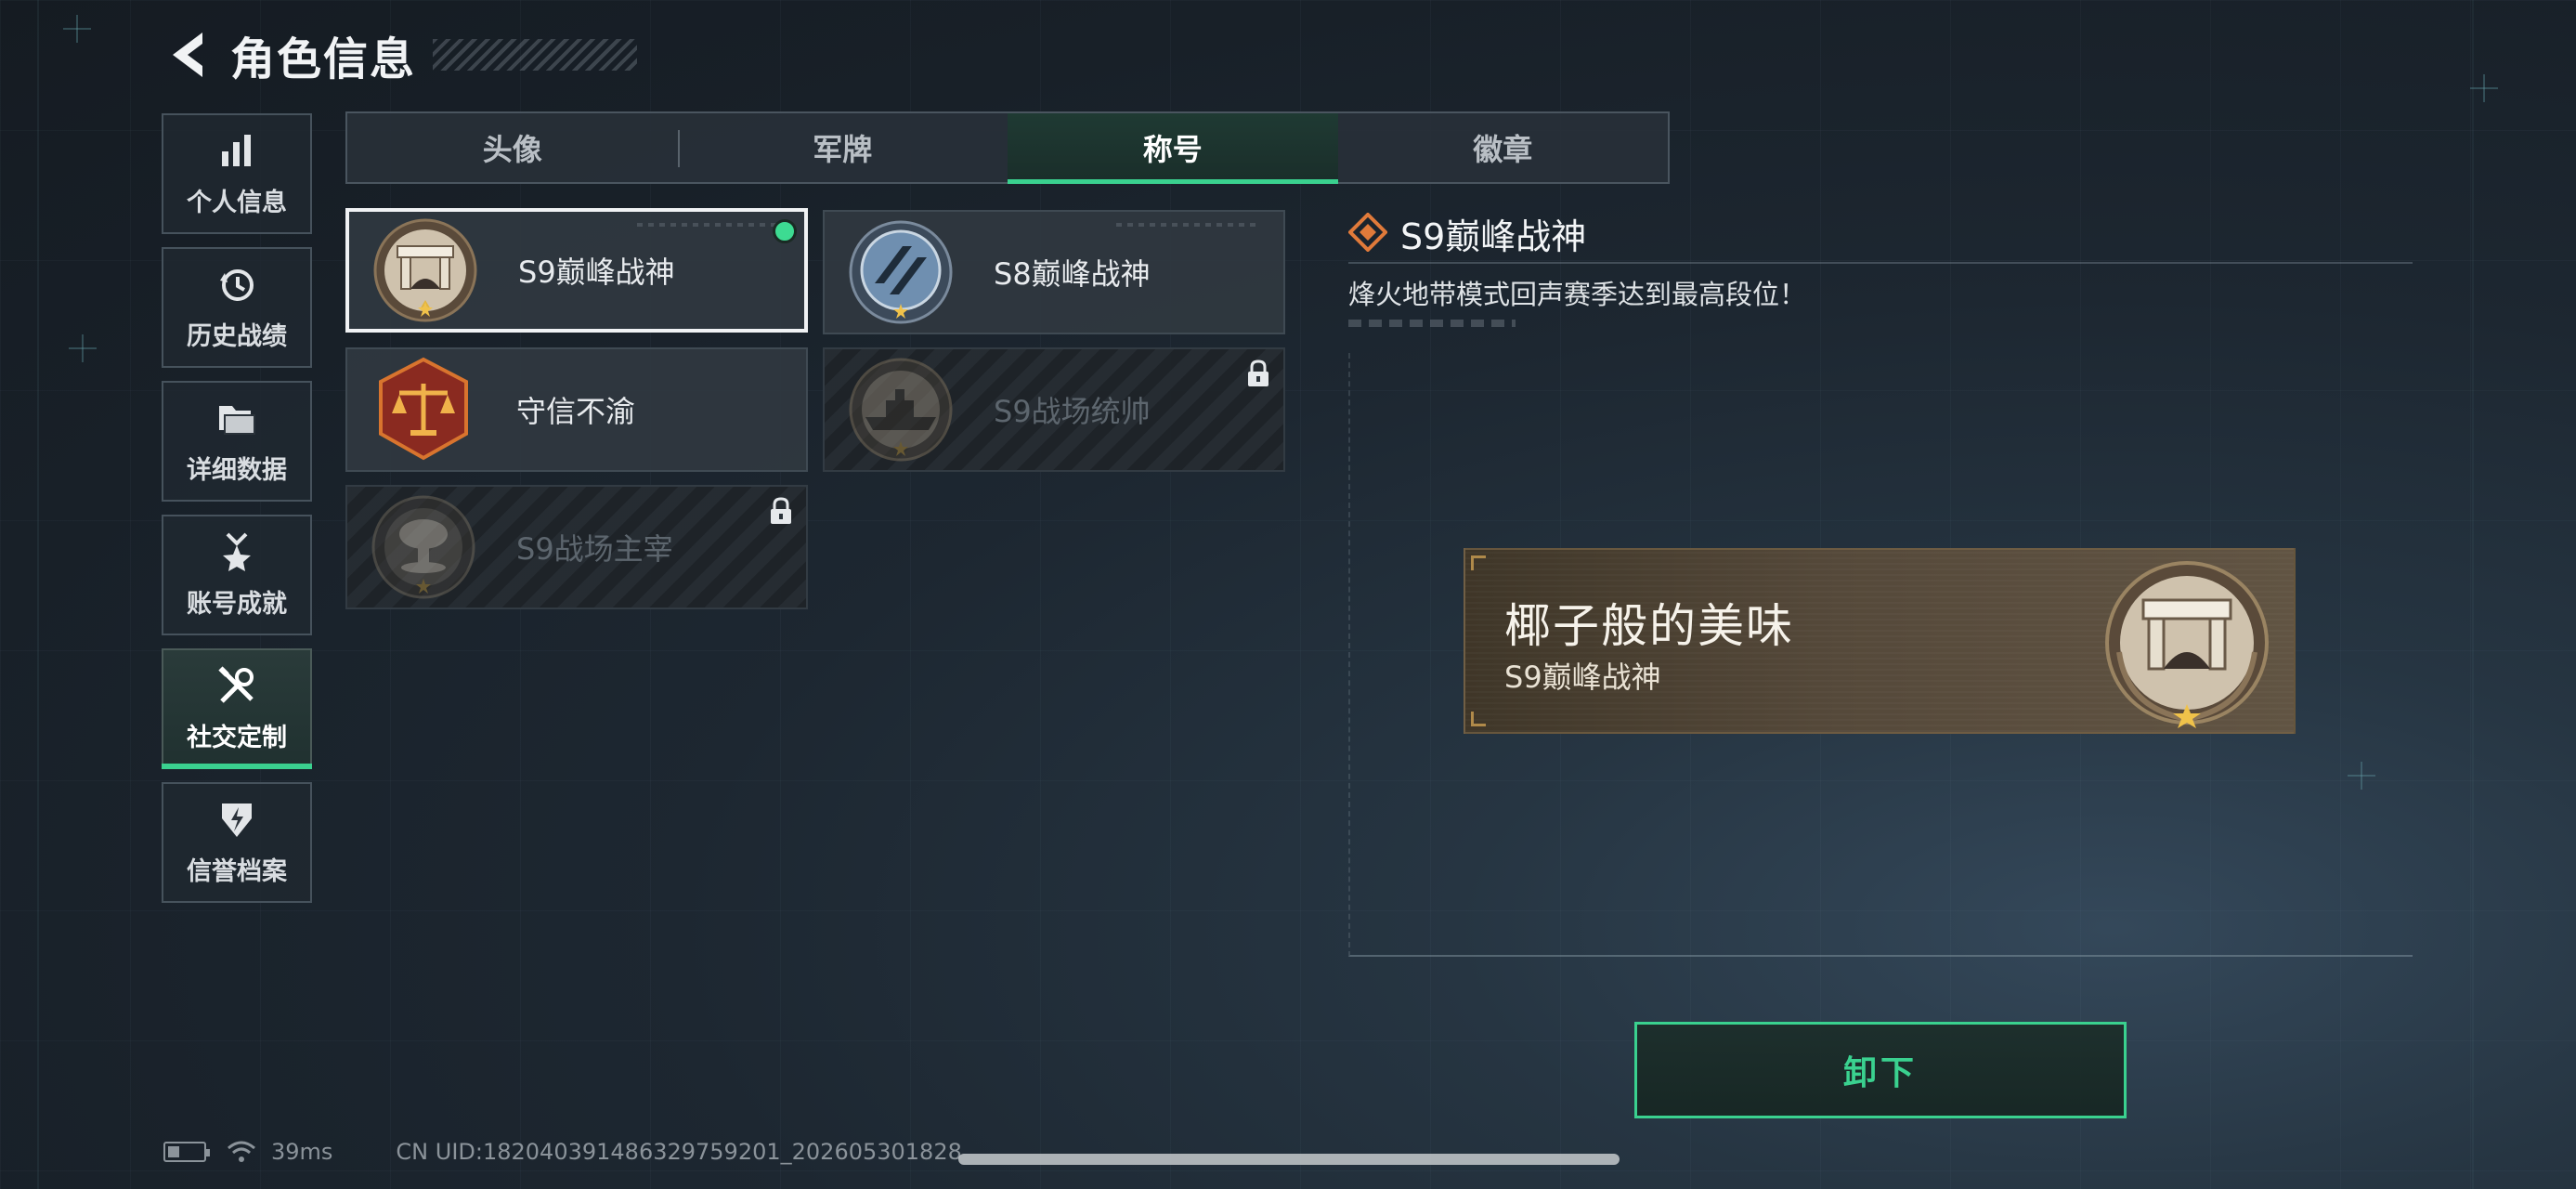  Describe the element at coordinates (237, 575) in the screenshot. I see `sidebar-item-achievements: 账号成就` at that location.